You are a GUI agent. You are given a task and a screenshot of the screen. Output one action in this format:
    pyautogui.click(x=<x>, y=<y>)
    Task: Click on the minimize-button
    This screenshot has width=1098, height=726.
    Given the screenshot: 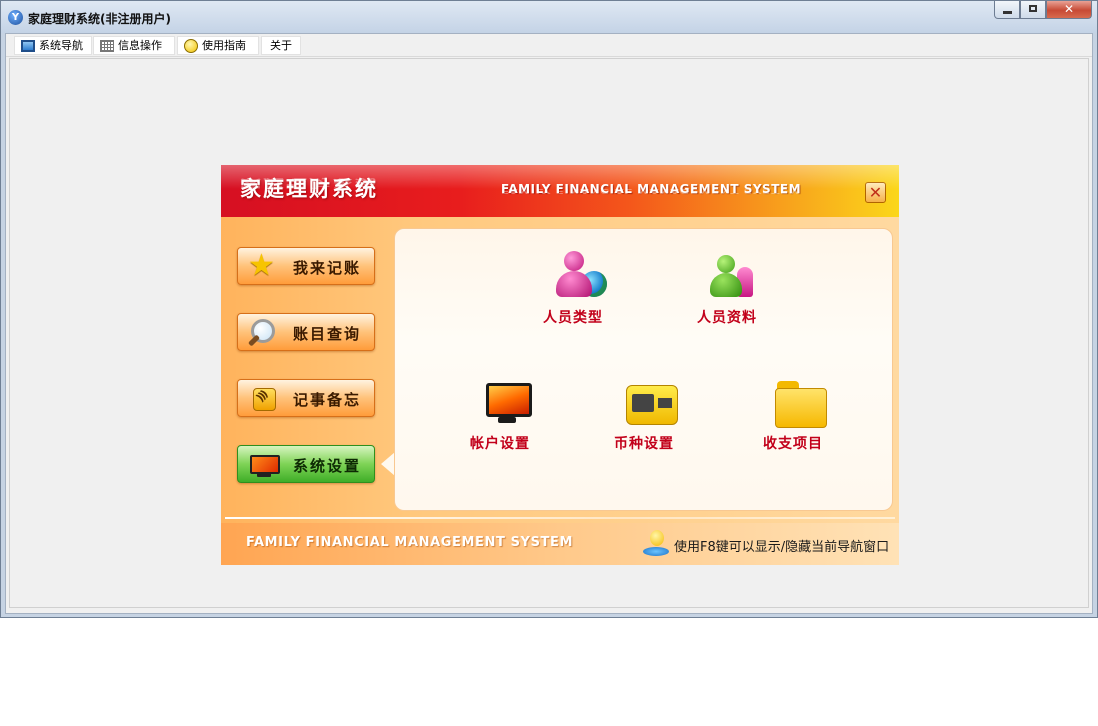 What is the action you would take?
    pyautogui.click(x=1007, y=10)
    